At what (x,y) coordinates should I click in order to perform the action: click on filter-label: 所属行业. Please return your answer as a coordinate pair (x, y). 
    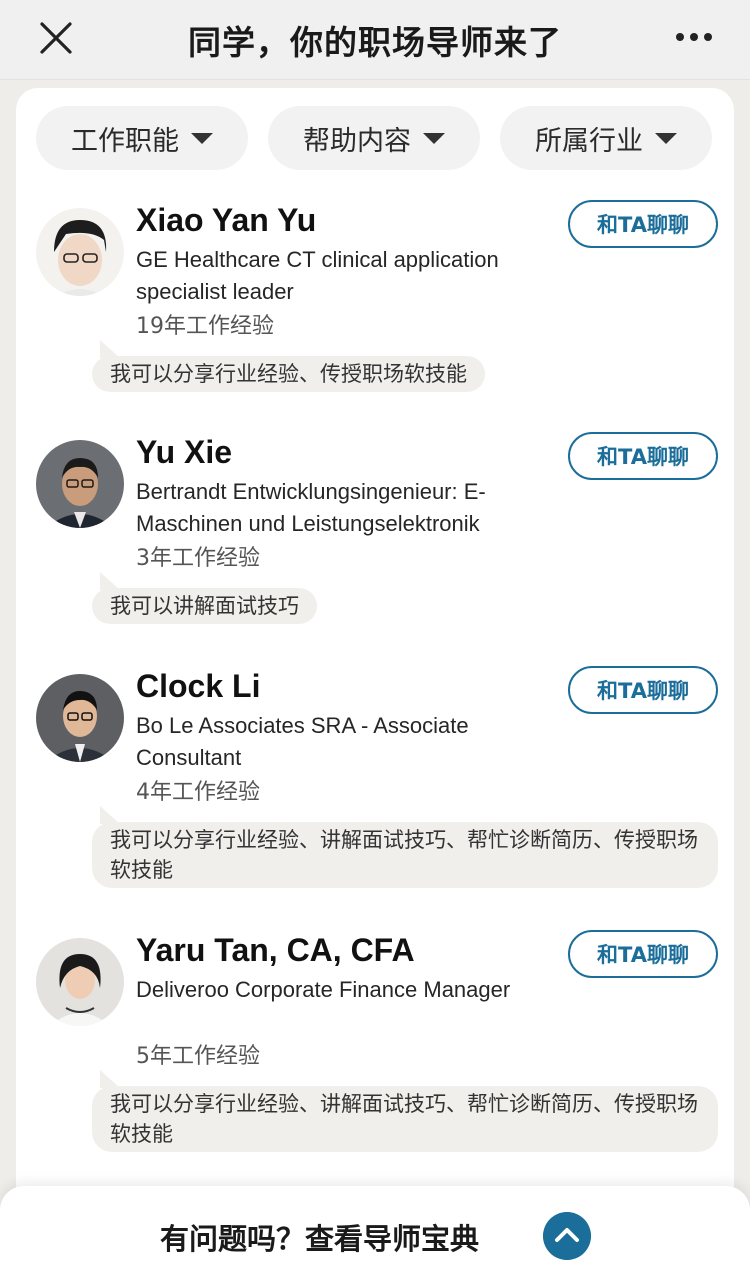
    Looking at the image, I should click on (589, 141).